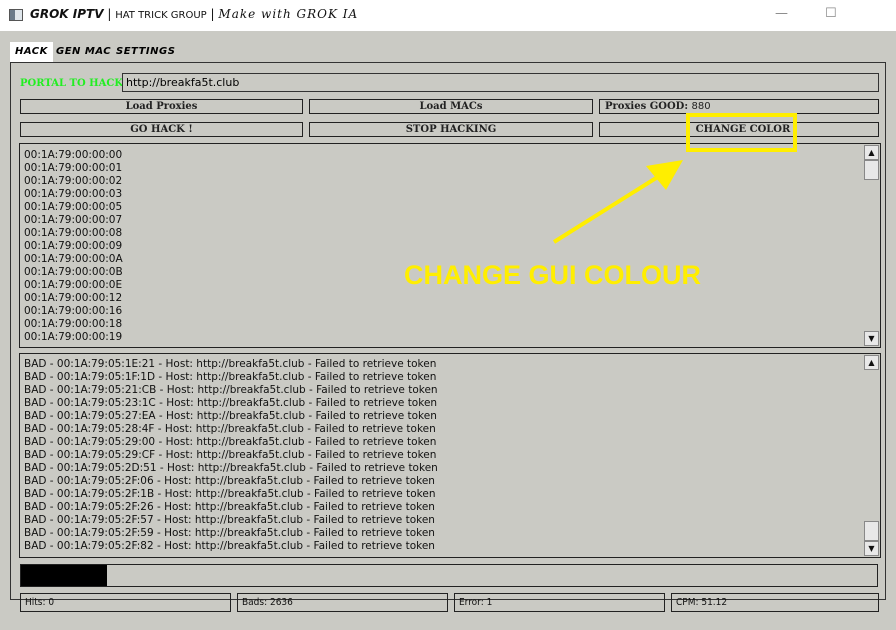 The width and height of the screenshot is (896, 630). I want to click on annotation-highlight-box, so click(741, 132).